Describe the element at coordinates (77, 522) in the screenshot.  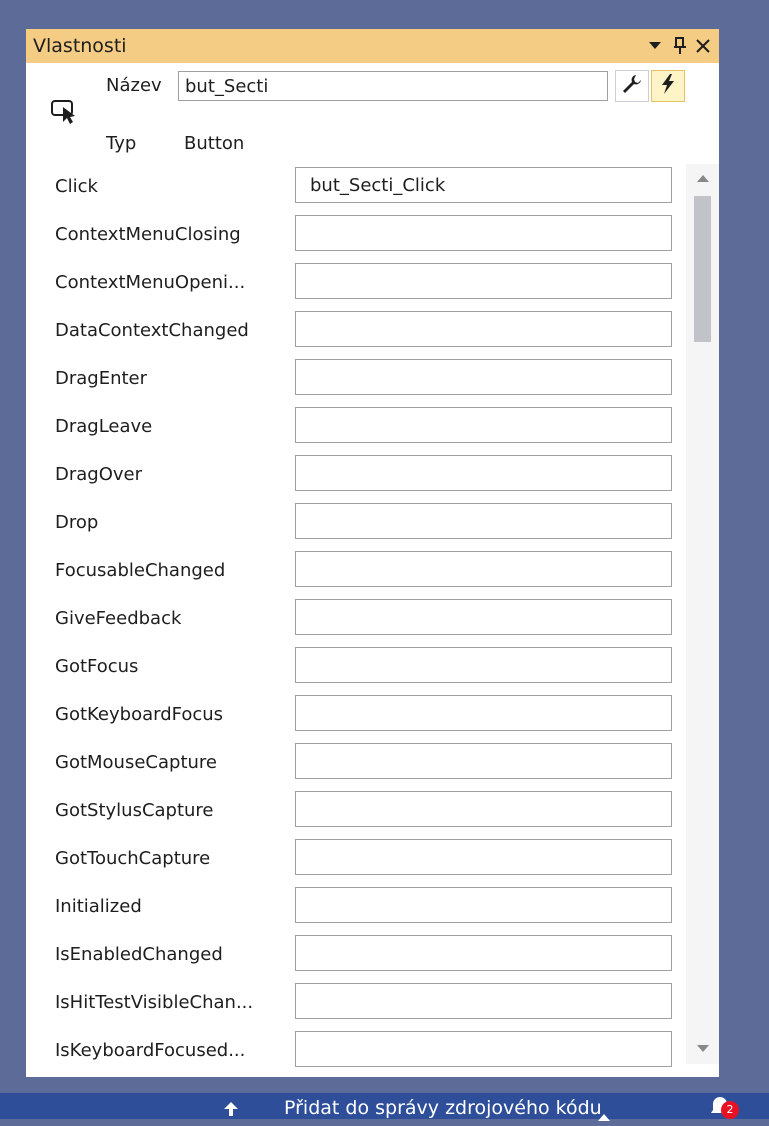
I see `event-name: Drop` at that location.